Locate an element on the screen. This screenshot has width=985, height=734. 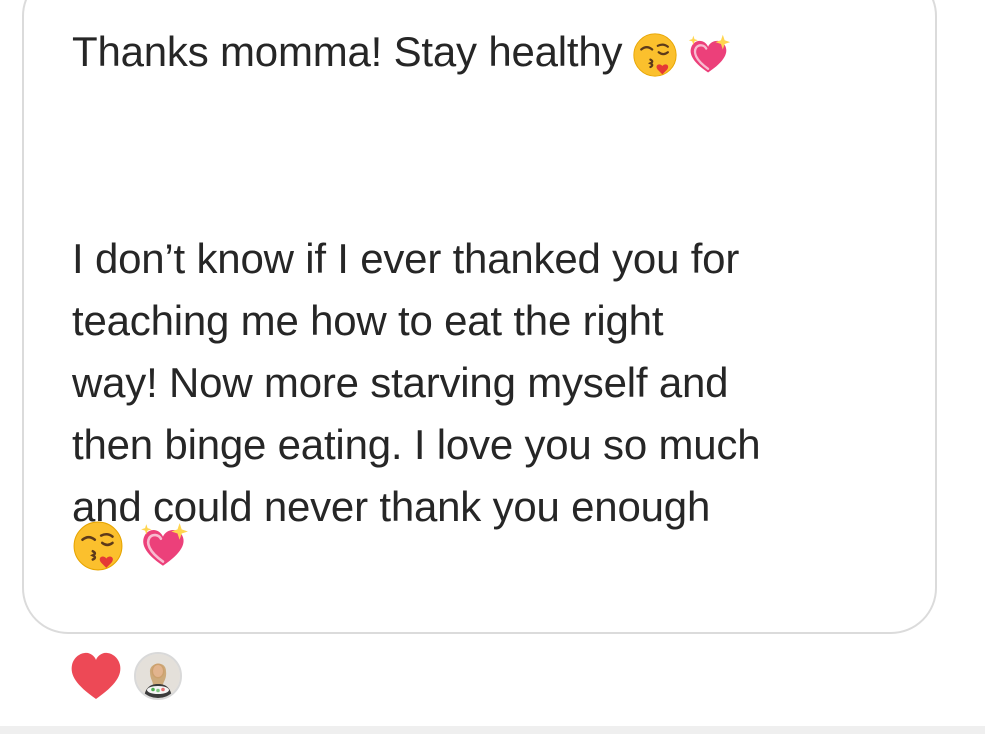
message-line: way! Now more starving myself and is located at coordinates (400, 382).